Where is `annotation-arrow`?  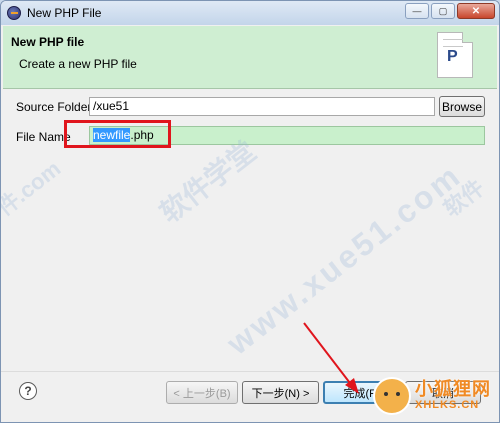 annotation-arrow is located at coordinates (331, 358).